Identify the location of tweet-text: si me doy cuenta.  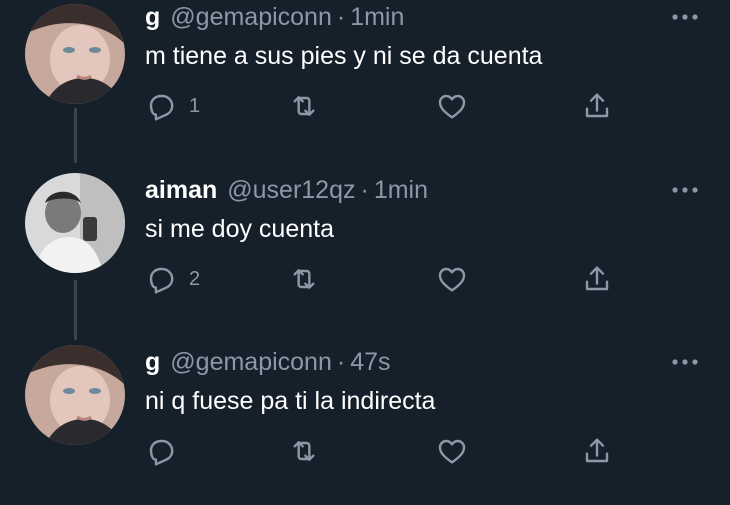
(239, 229).